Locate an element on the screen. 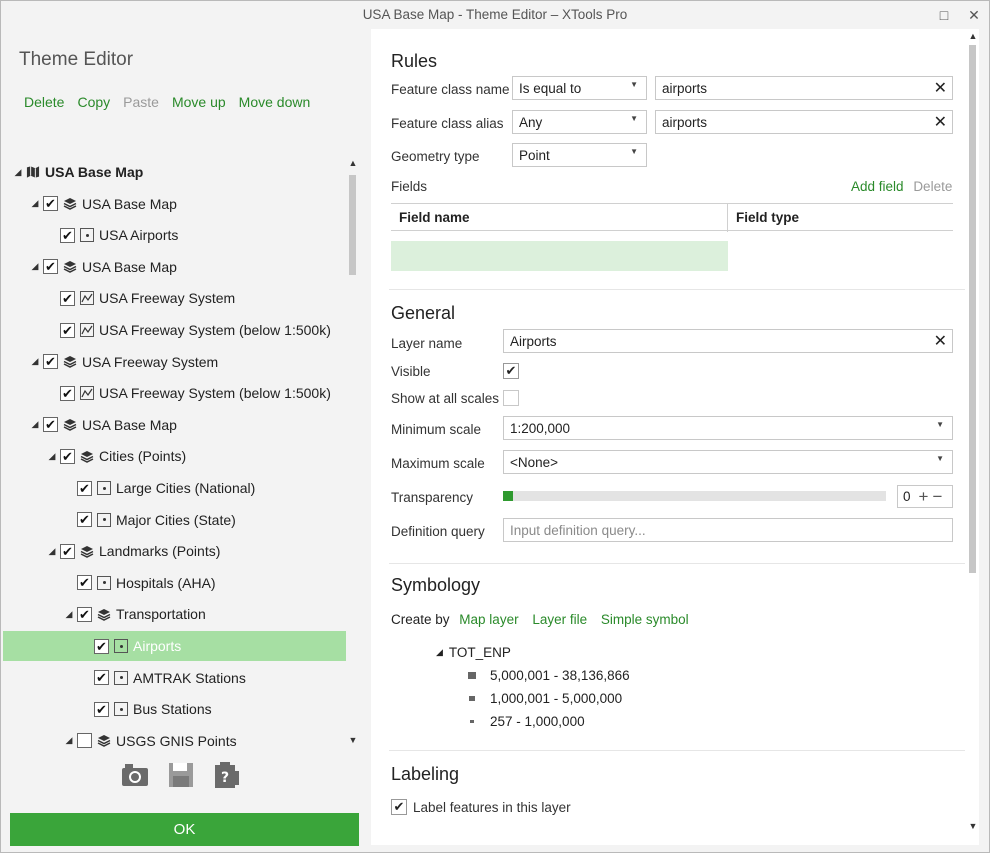  layer-name-input: Airports ✕ is located at coordinates (728, 341).